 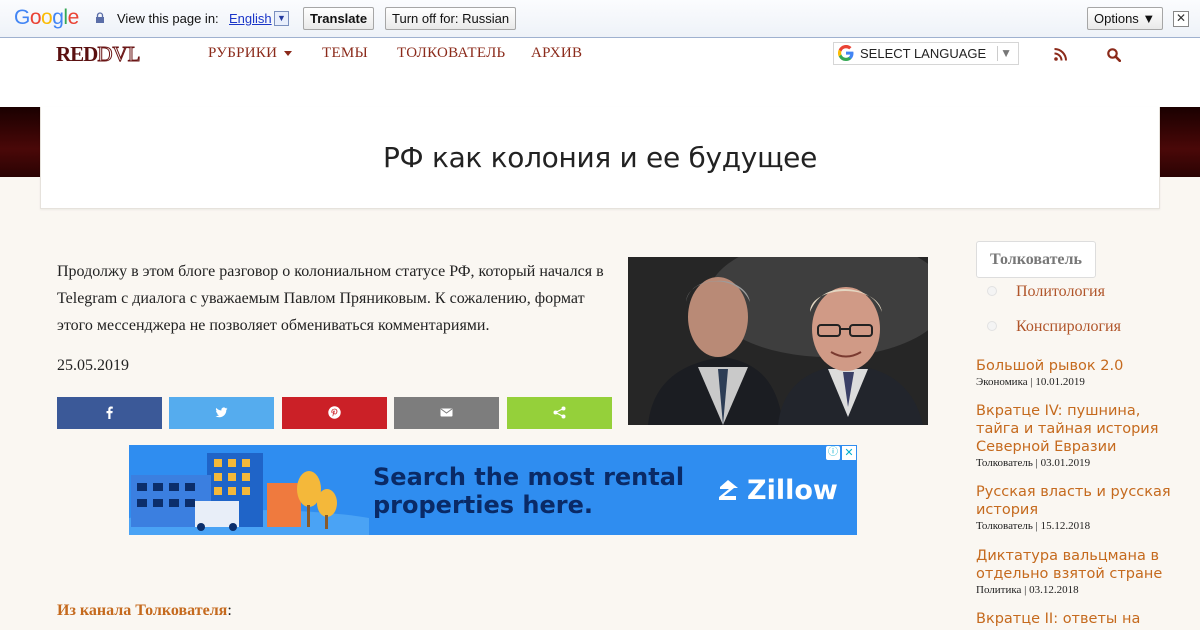 What do you see at coordinates (1125, 18) in the screenshot?
I see `options-button: Options ▼` at bounding box center [1125, 18].